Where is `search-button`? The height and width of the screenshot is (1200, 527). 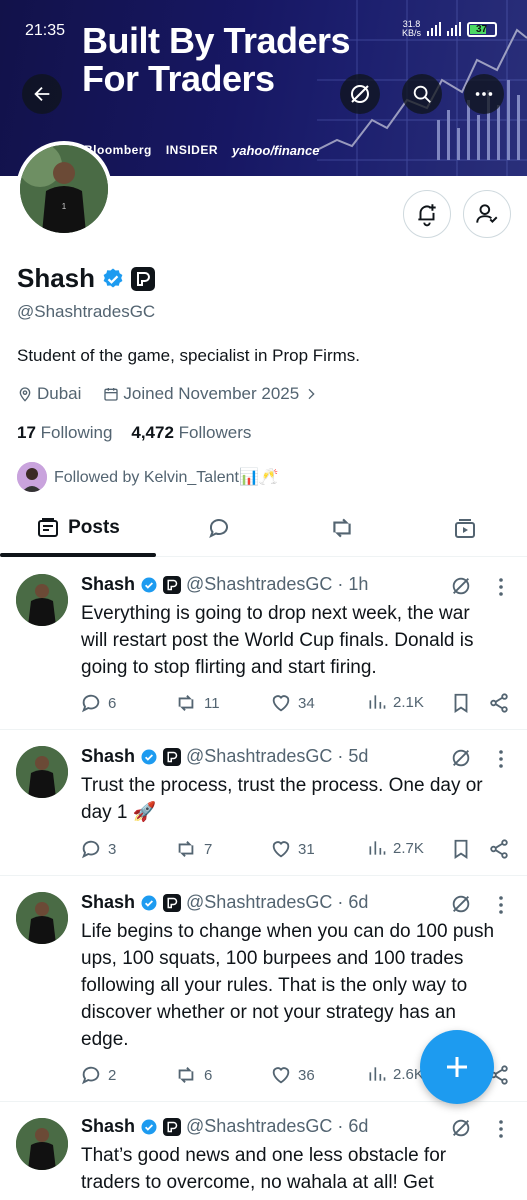
search-button is located at coordinates (422, 94).